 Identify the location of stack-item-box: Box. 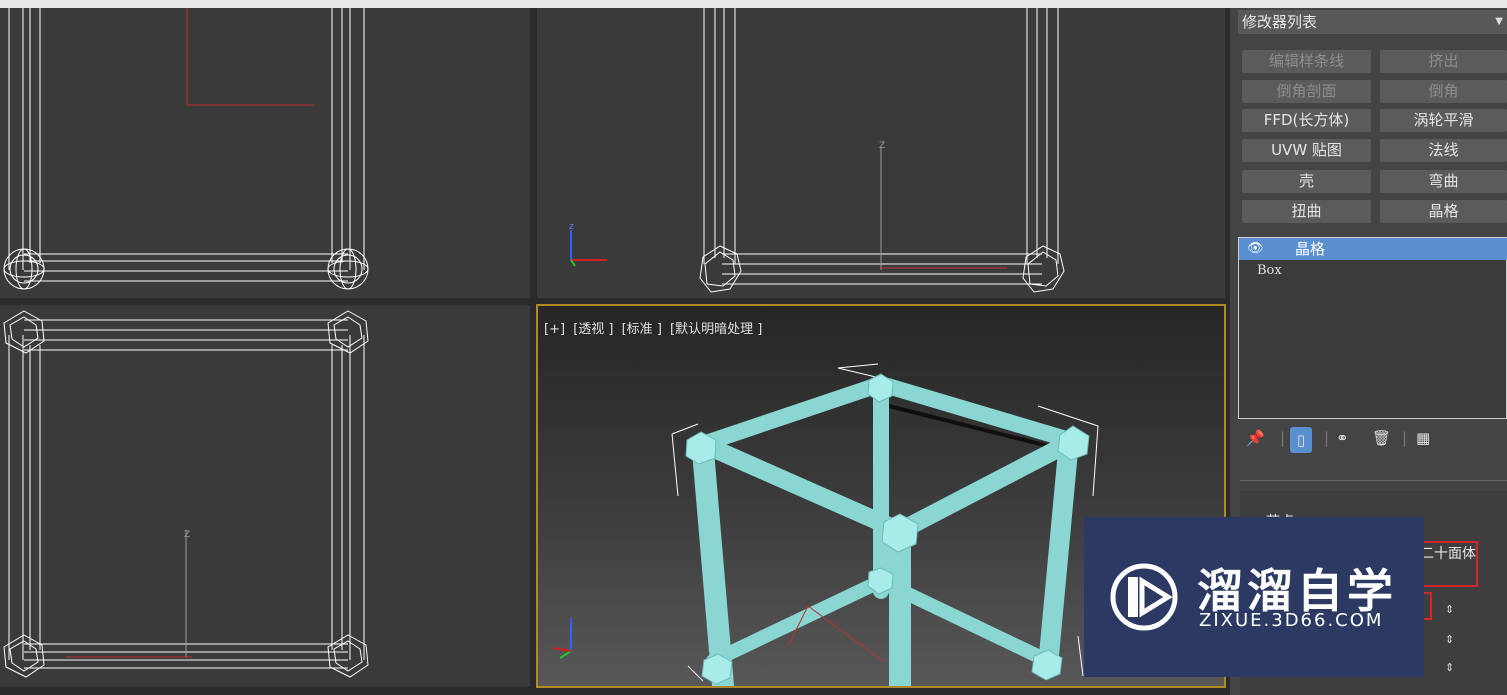
(1269, 270).